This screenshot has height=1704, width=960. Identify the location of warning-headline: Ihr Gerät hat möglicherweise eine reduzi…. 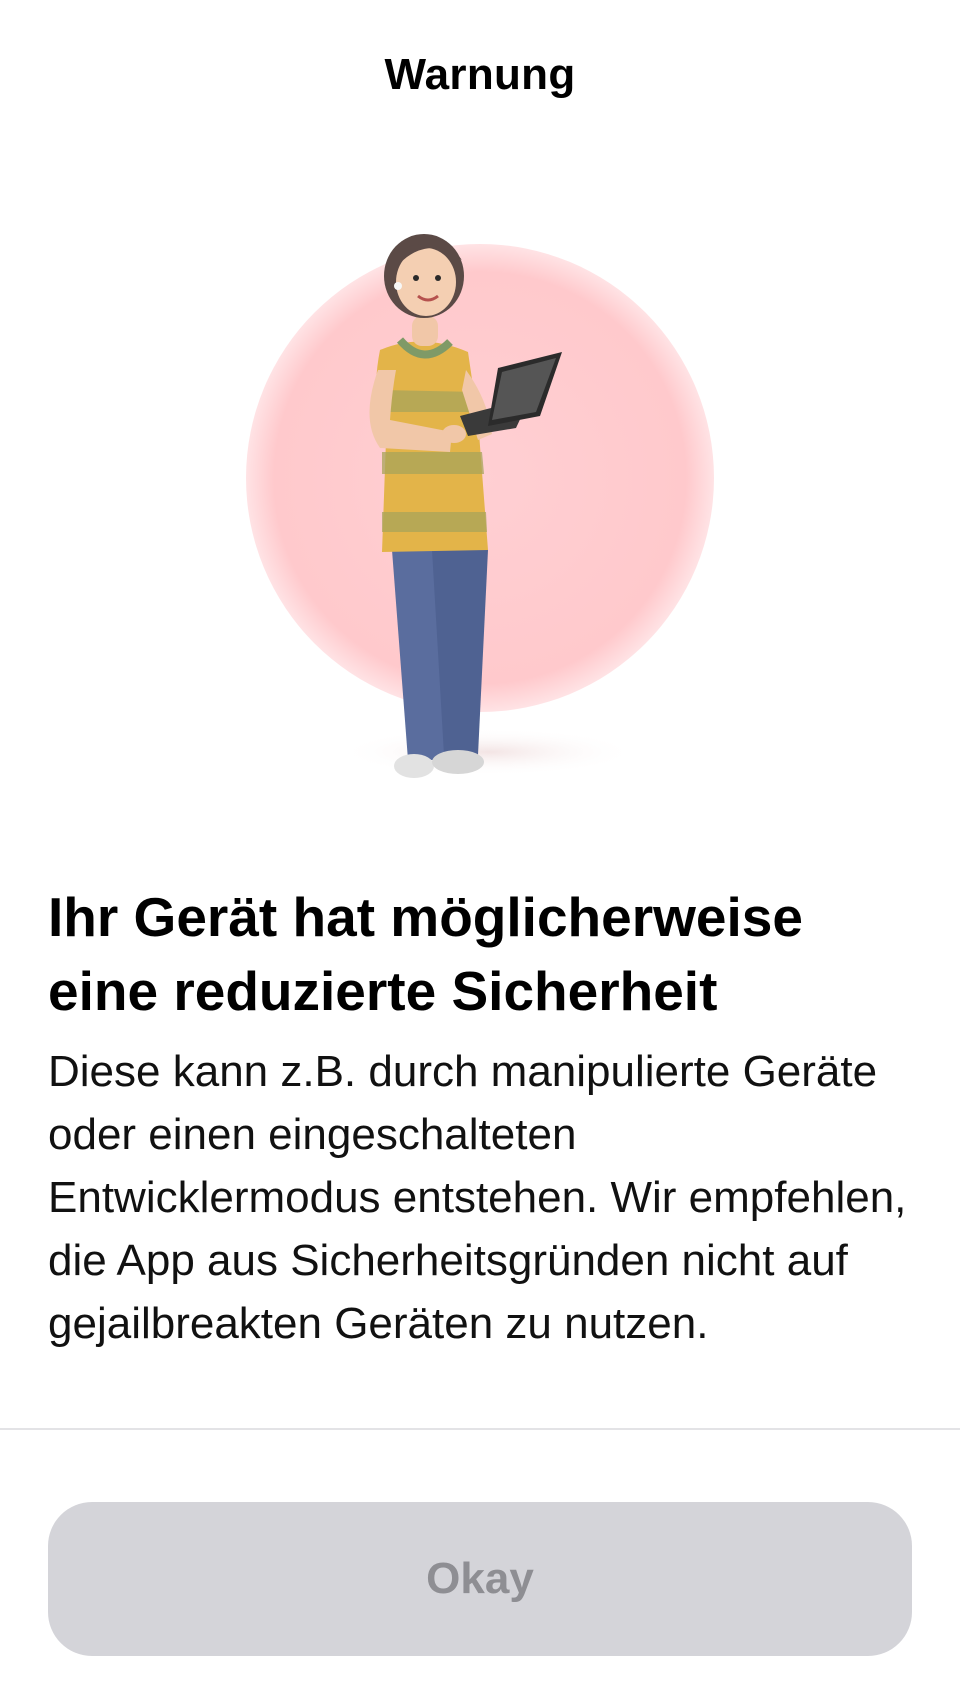
(425, 954).